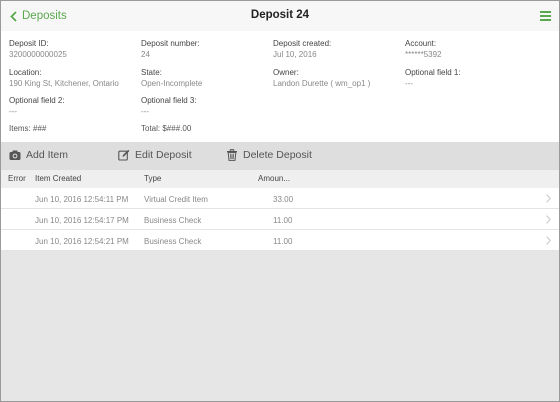 The image size is (560, 402). I want to click on add-item-label: Add Item, so click(47, 155).